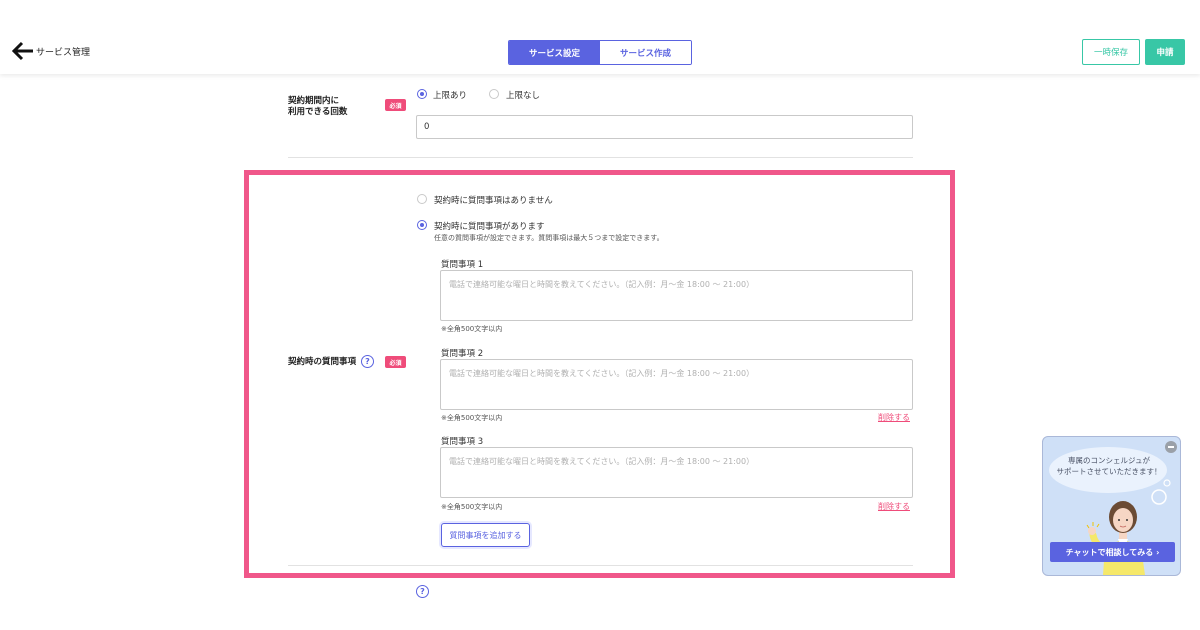  I want to click on question-1-note: ※全角500文字以内, so click(472, 329).